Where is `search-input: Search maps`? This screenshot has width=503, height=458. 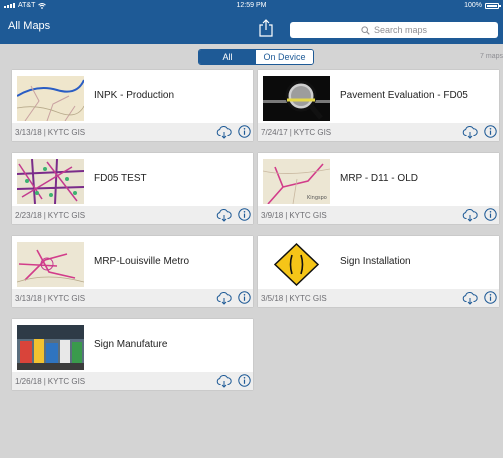
search-input: Search maps is located at coordinates (394, 30).